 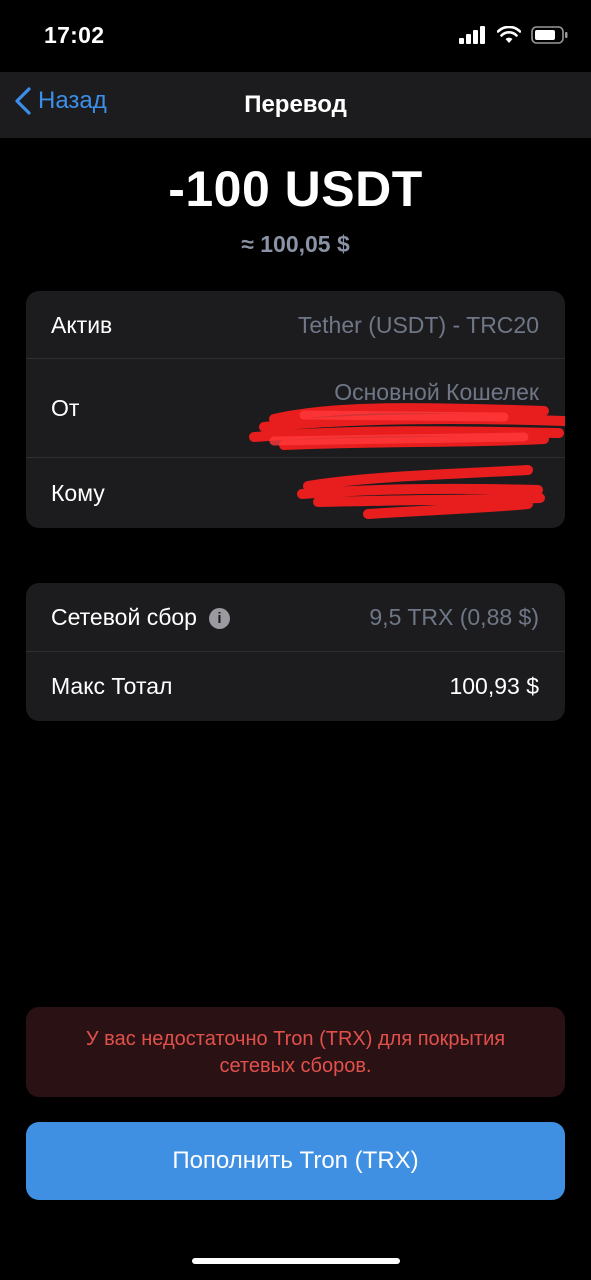 What do you see at coordinates (112, 686) in the screenshot?
I see `max-total-label: Макс Тотал` at bounding box center [112, 686].